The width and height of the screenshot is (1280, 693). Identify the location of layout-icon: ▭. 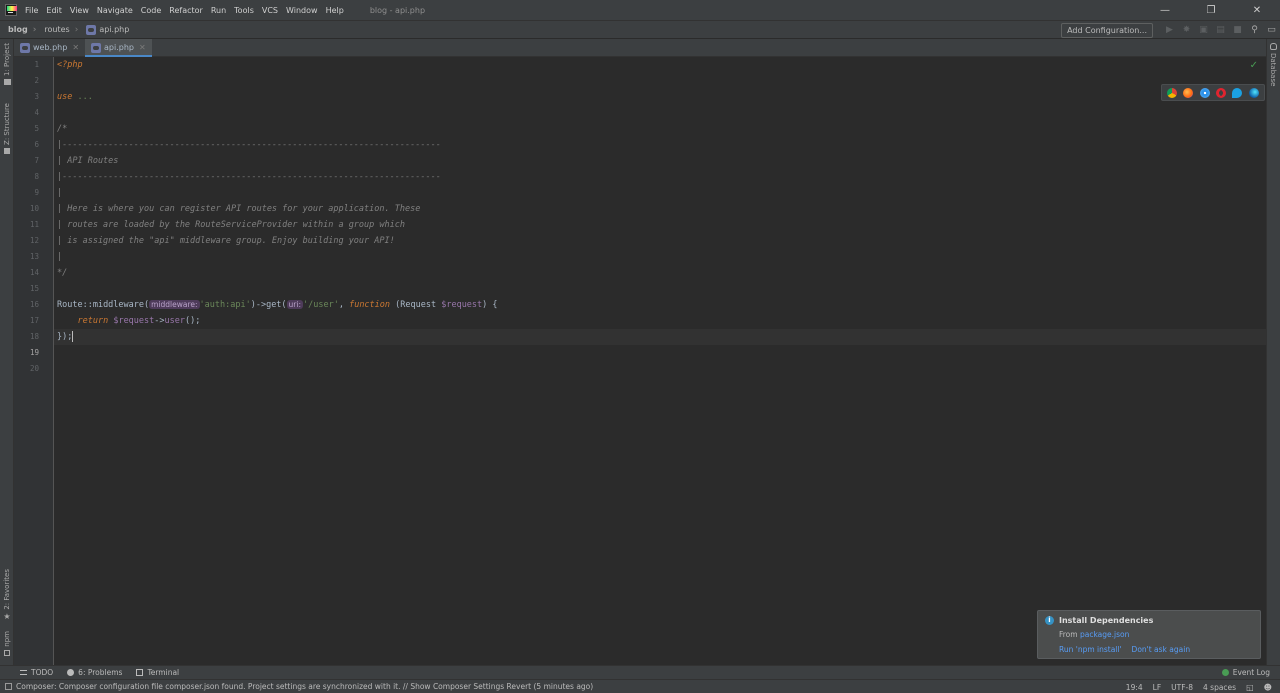
(1271, 30).